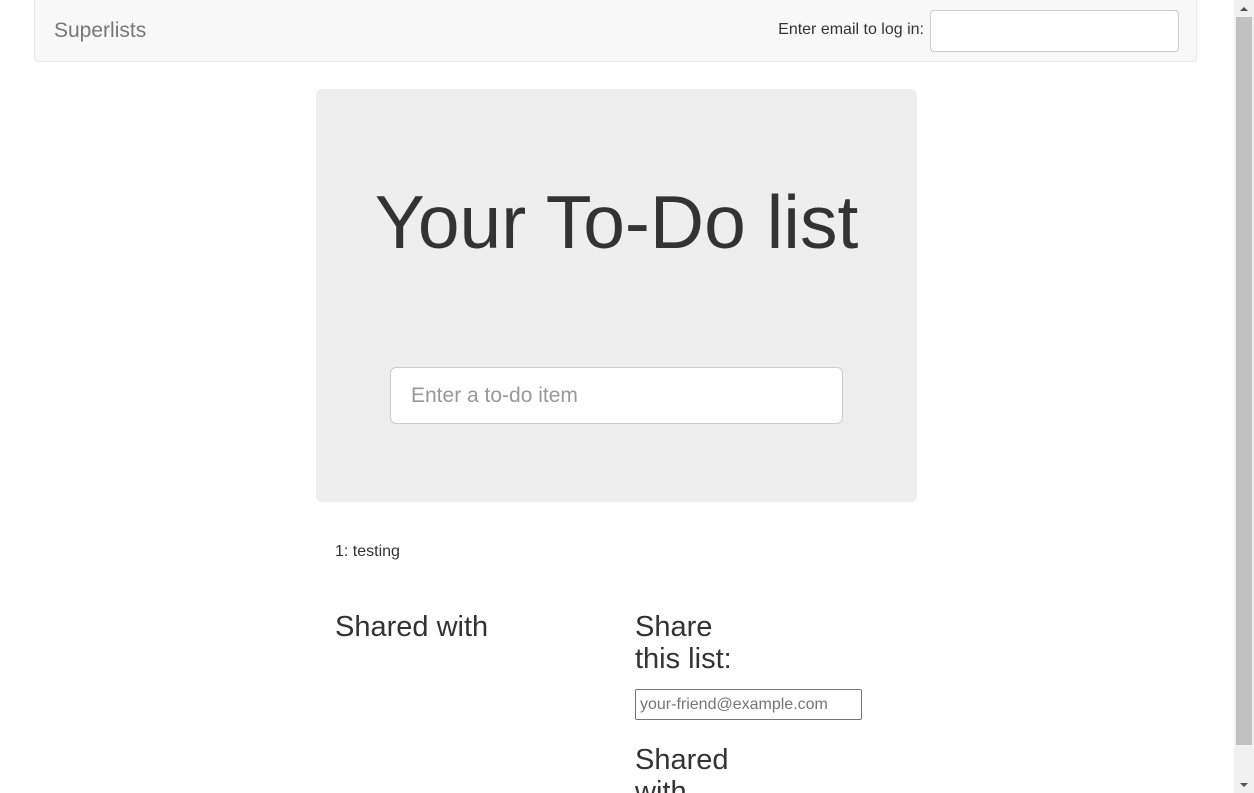 The image size is (1254, 793). I want to click on shared-with-heading: Shared with, so click(412, 627).